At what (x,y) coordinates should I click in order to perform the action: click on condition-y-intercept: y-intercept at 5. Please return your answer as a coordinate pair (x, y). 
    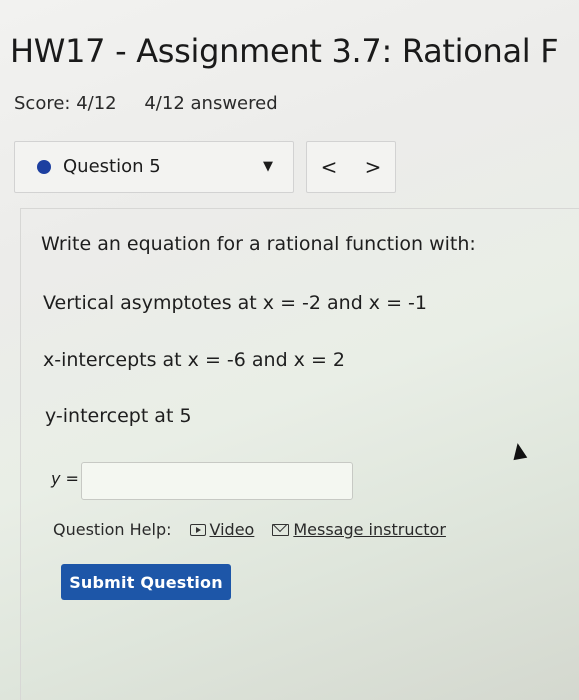
    Looking at the image, I should click on (118, 416).